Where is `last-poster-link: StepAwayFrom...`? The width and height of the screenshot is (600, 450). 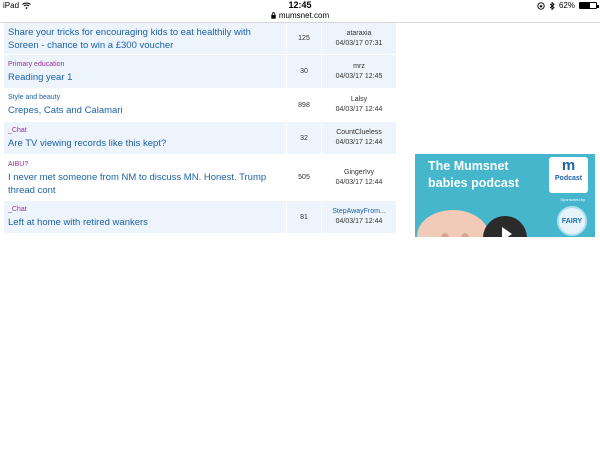 last-poster-link: StepAwayFrom... is located at coordinates (359, 212).